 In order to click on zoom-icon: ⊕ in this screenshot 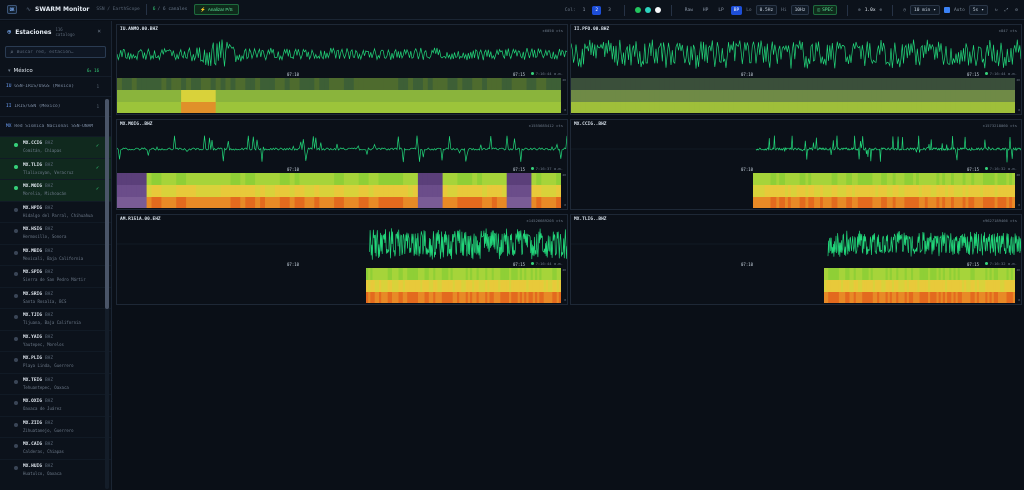, I will do `click(859, 10)`.